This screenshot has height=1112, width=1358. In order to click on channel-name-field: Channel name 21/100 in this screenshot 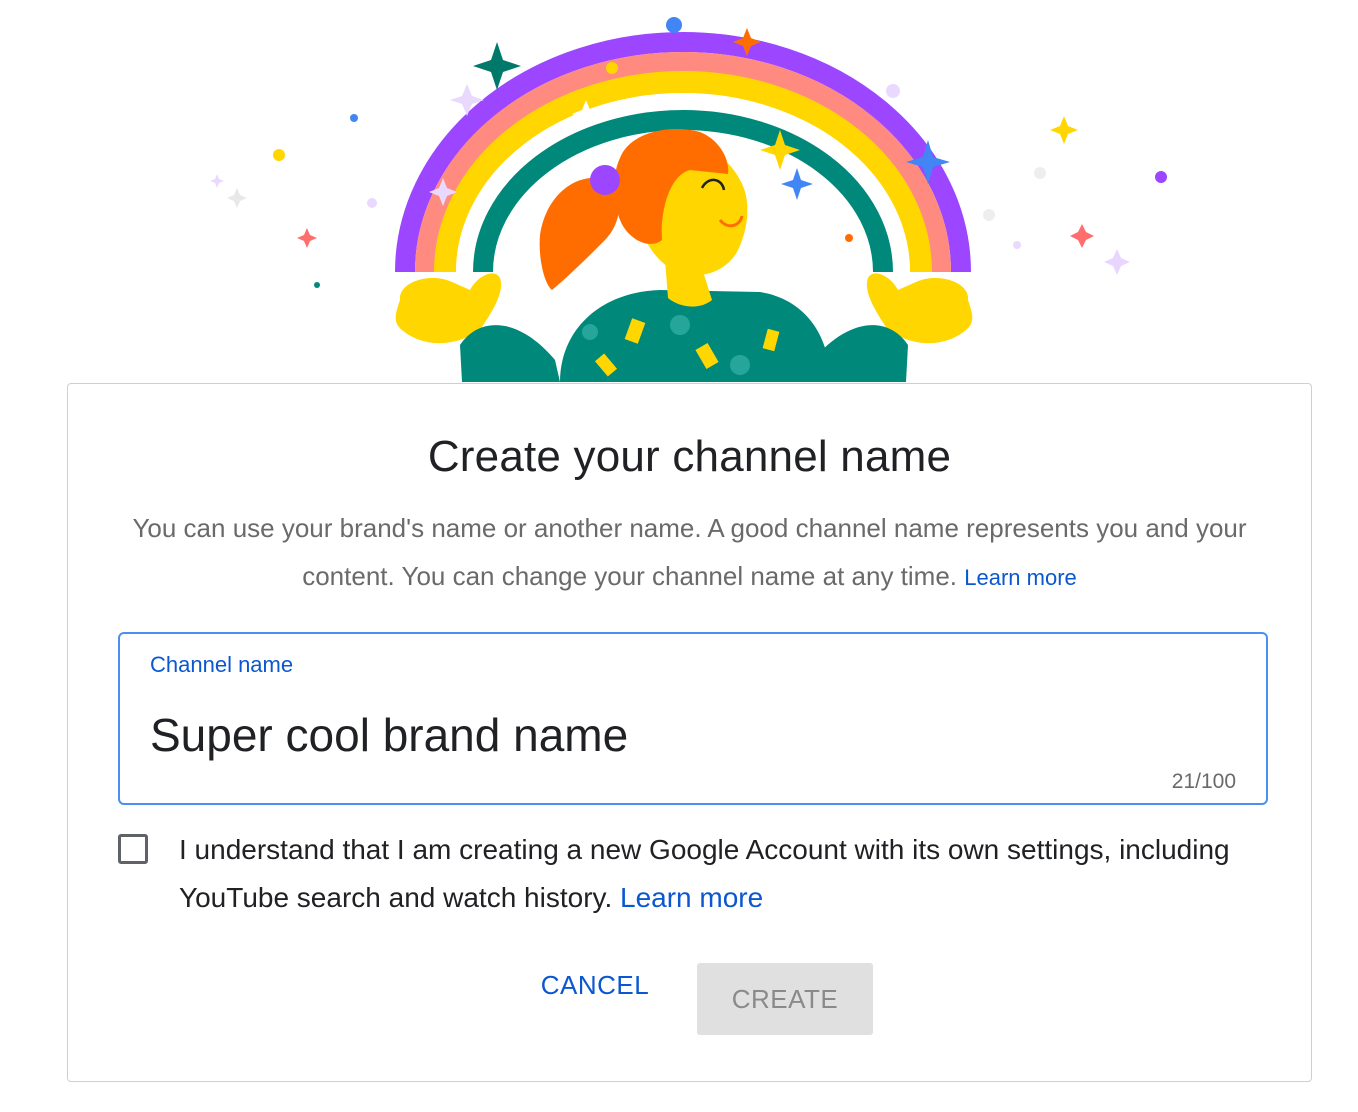, I will do `click(693, 718)`.